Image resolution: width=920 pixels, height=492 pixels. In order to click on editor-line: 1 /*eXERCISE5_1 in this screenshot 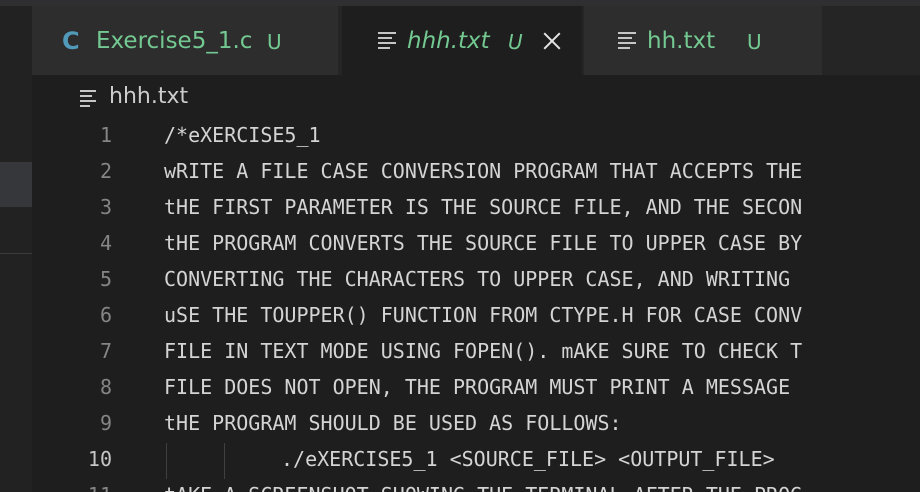, I will do `click(476, 137)`.